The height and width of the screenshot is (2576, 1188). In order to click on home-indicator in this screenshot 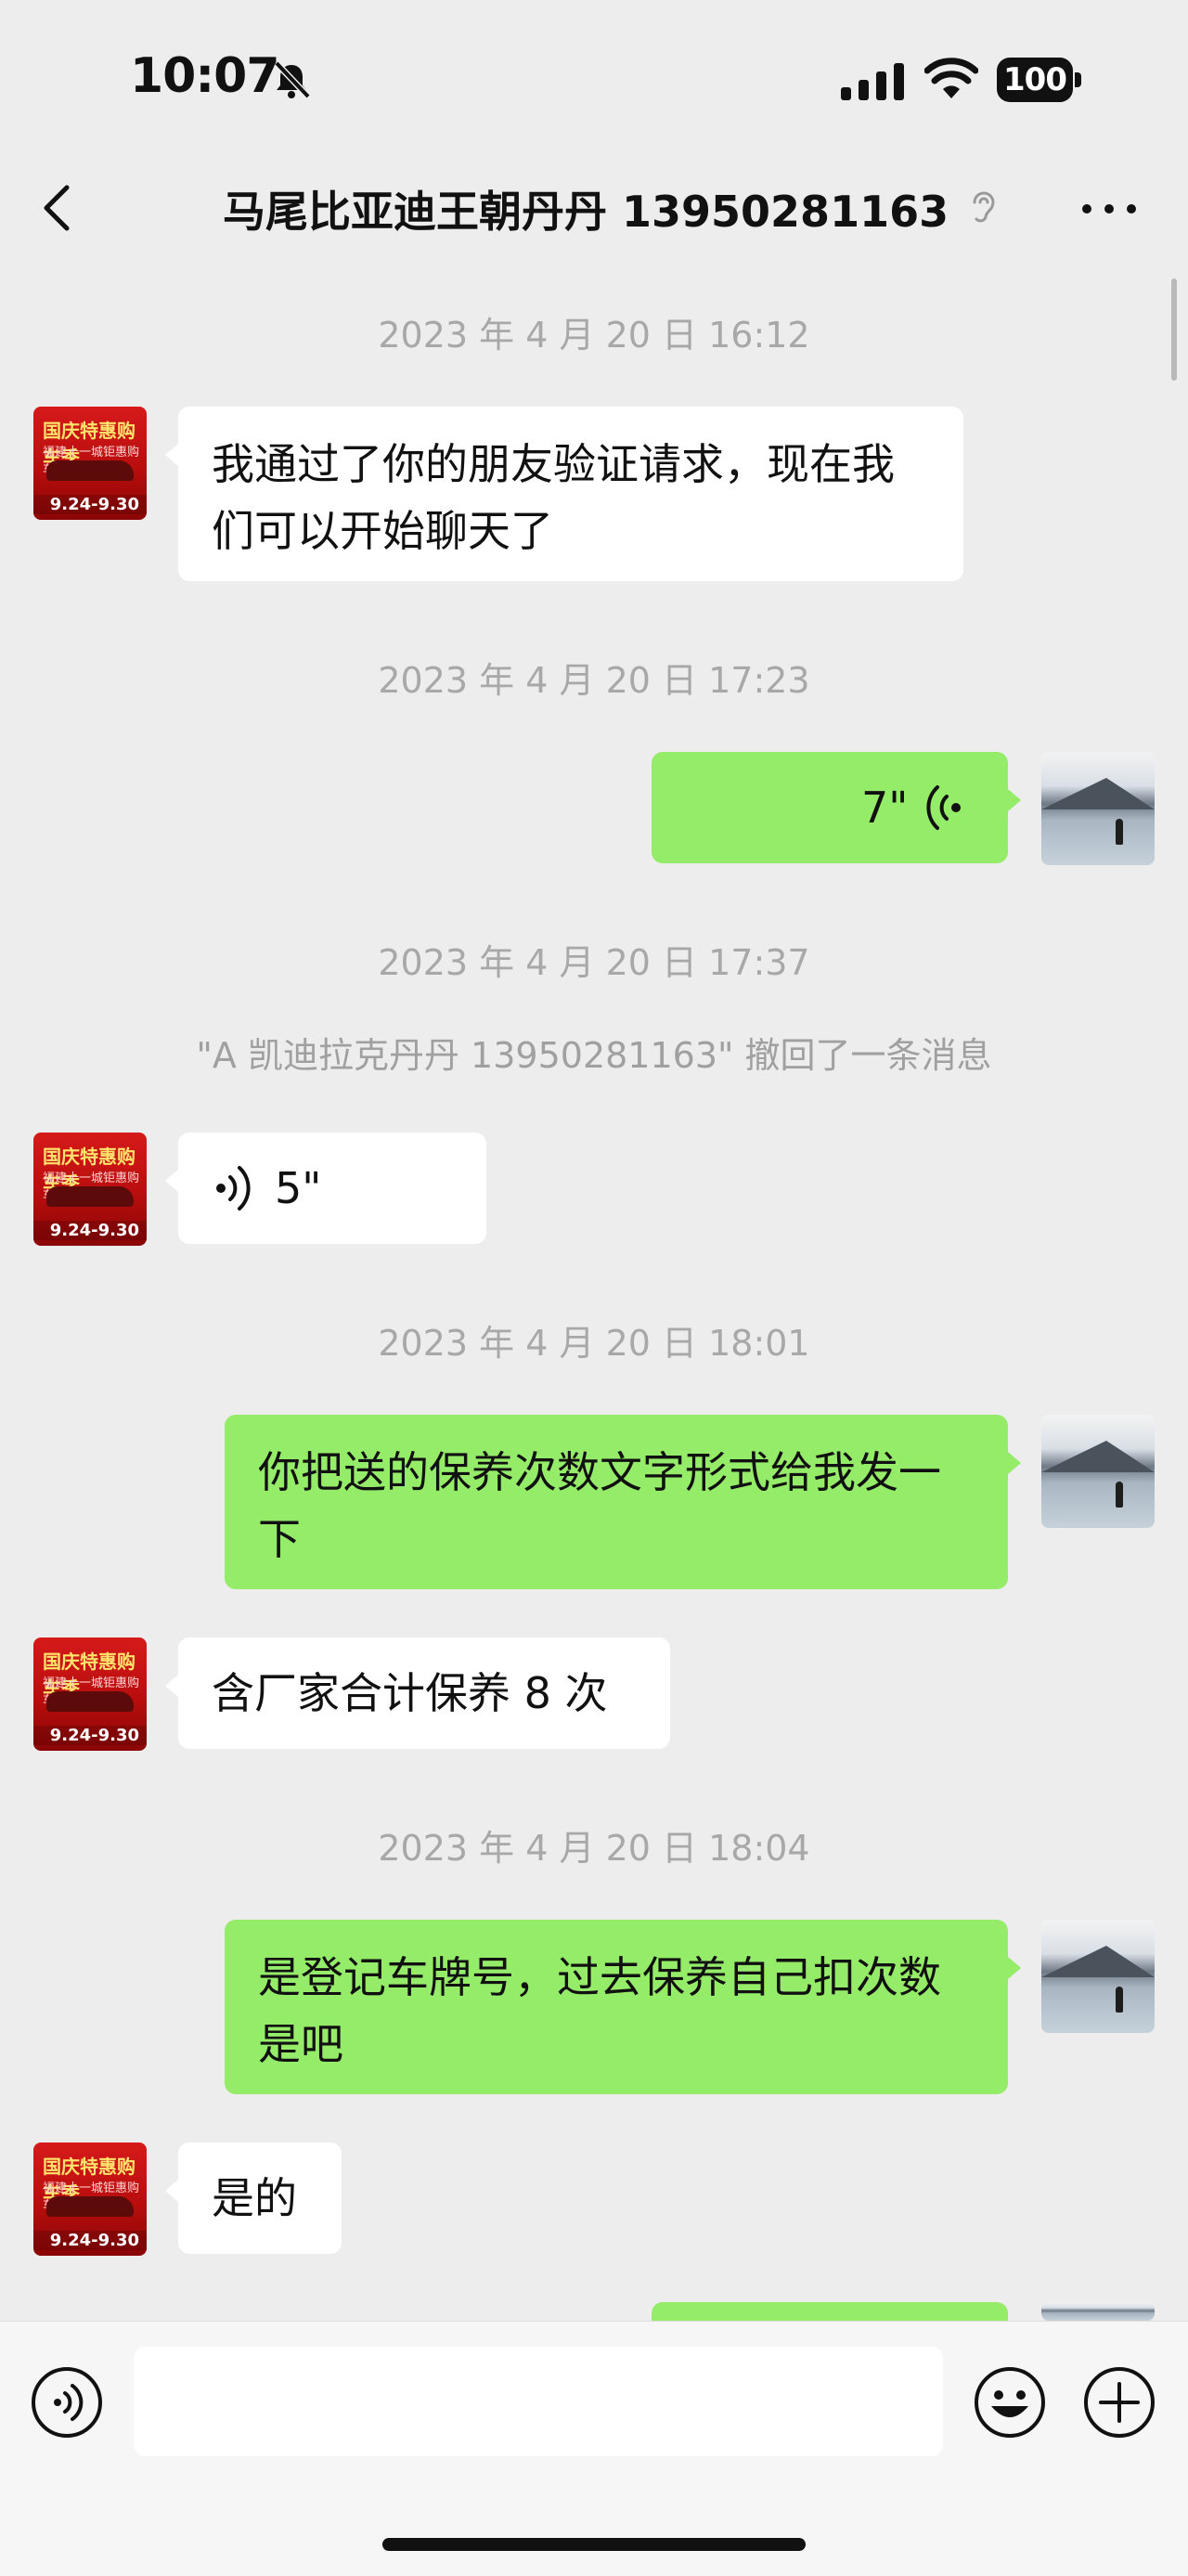, I will do `click(594, 2544)`.